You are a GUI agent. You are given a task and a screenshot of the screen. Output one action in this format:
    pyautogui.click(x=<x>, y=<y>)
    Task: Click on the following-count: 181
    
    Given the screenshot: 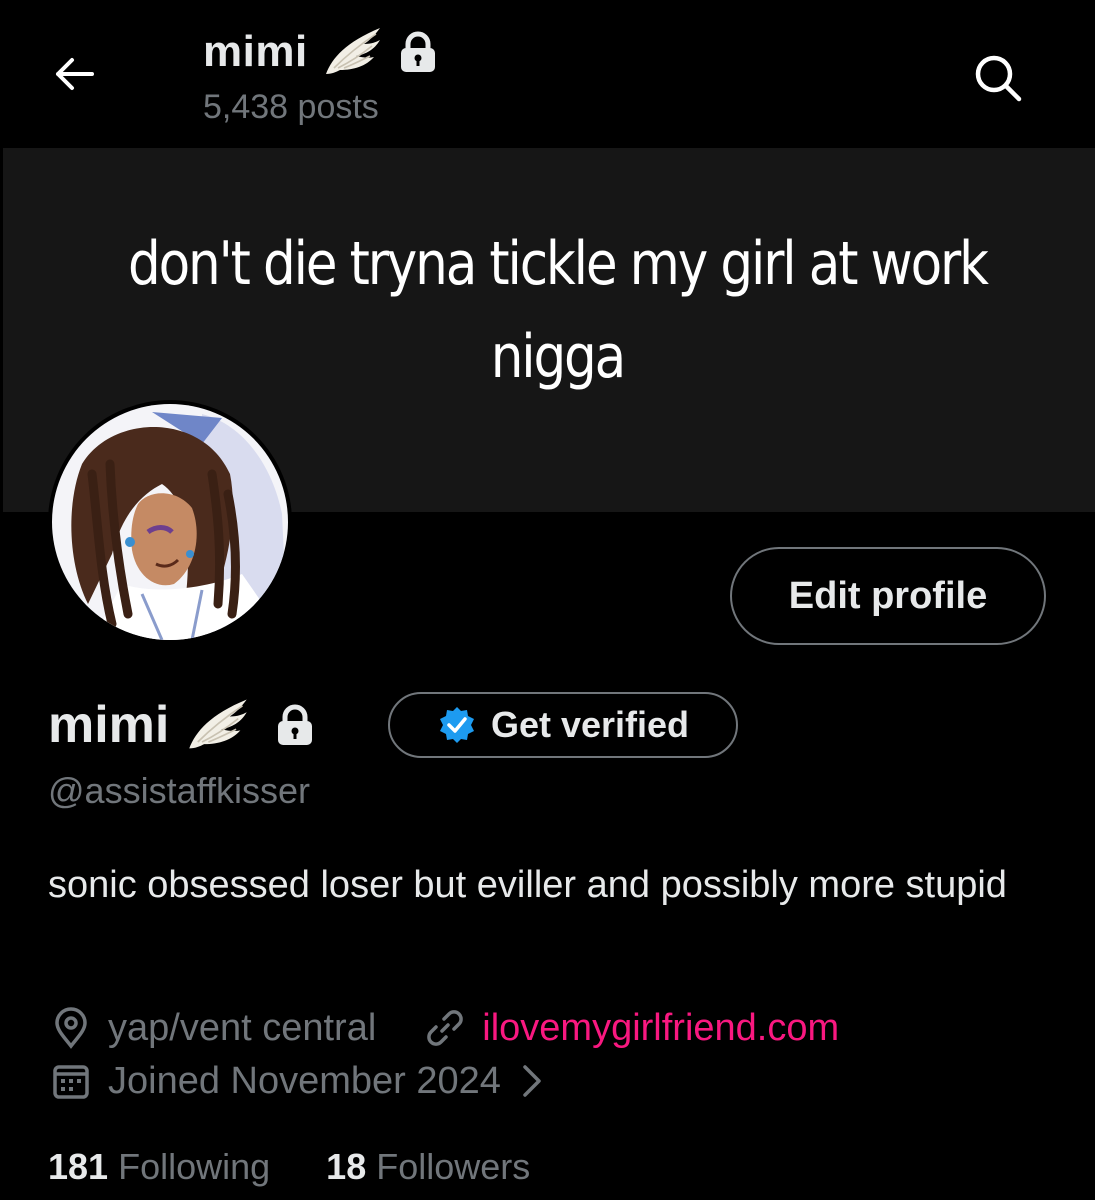 What is the action you would take?
    pyautogui.click(x=78, y=1166)
    